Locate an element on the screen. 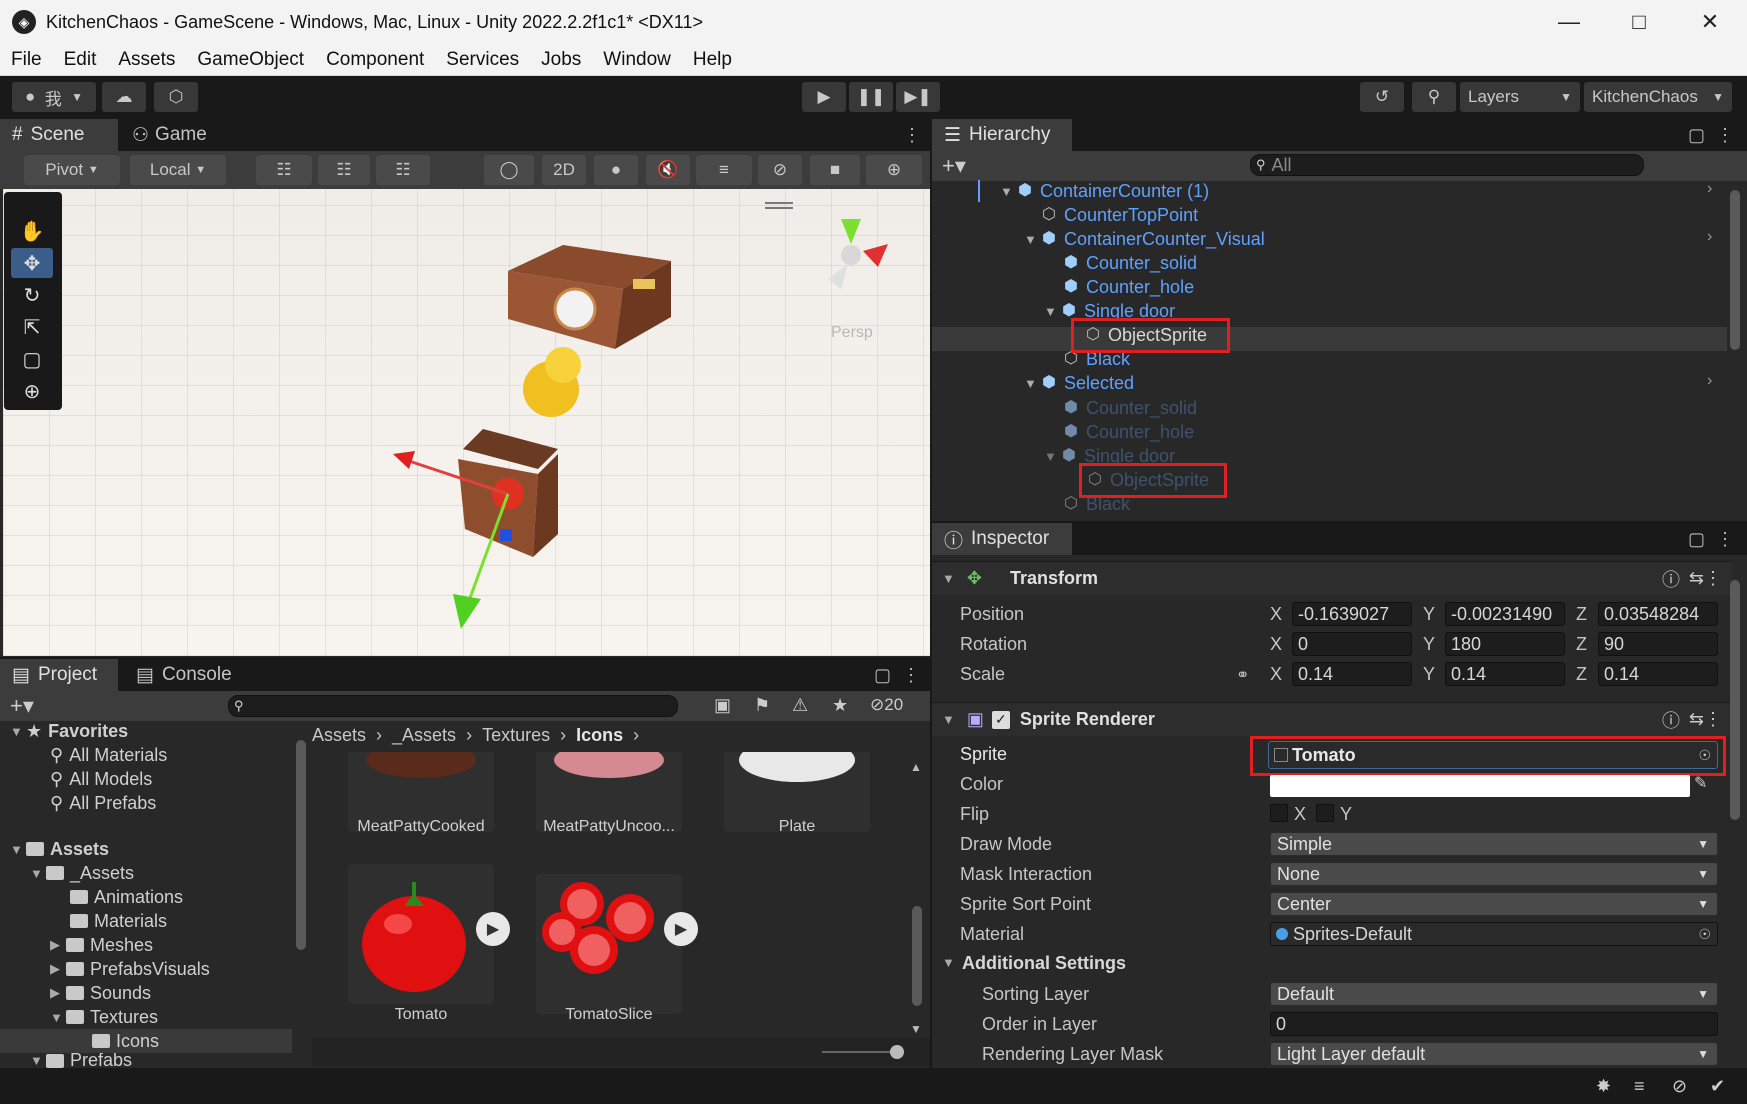 This screenshot has width=1747, height=1104. cloud-button: ☁ is located at coordinates (124, 97).